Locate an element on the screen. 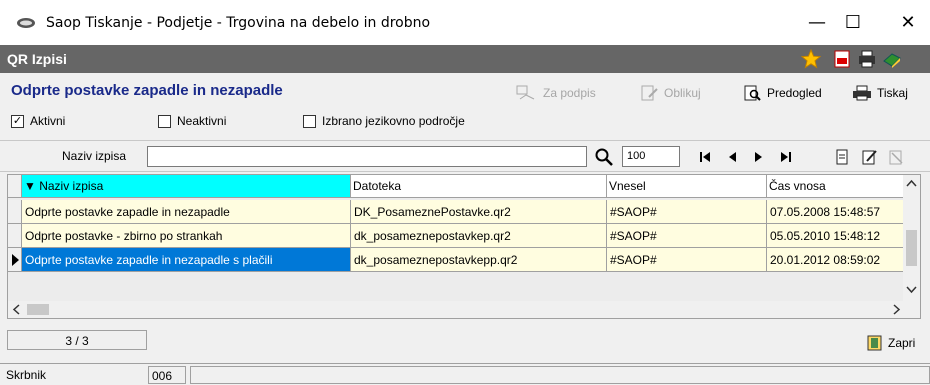  signature-icon is located at coordinates (525, 92).